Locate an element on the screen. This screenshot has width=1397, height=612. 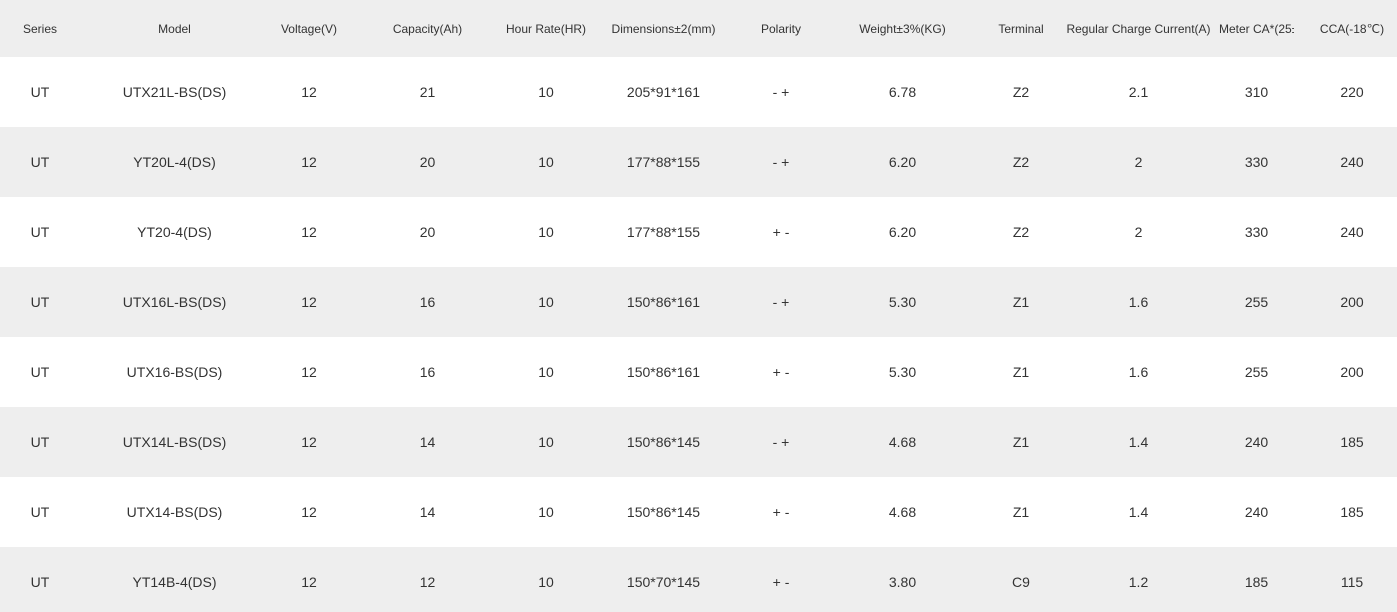
cell-cca: 115 is located at coordinates (1352, 582).